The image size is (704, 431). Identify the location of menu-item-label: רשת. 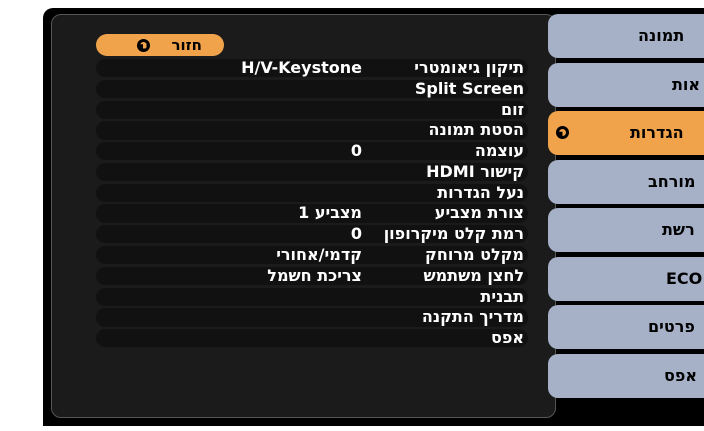
(678, 229).